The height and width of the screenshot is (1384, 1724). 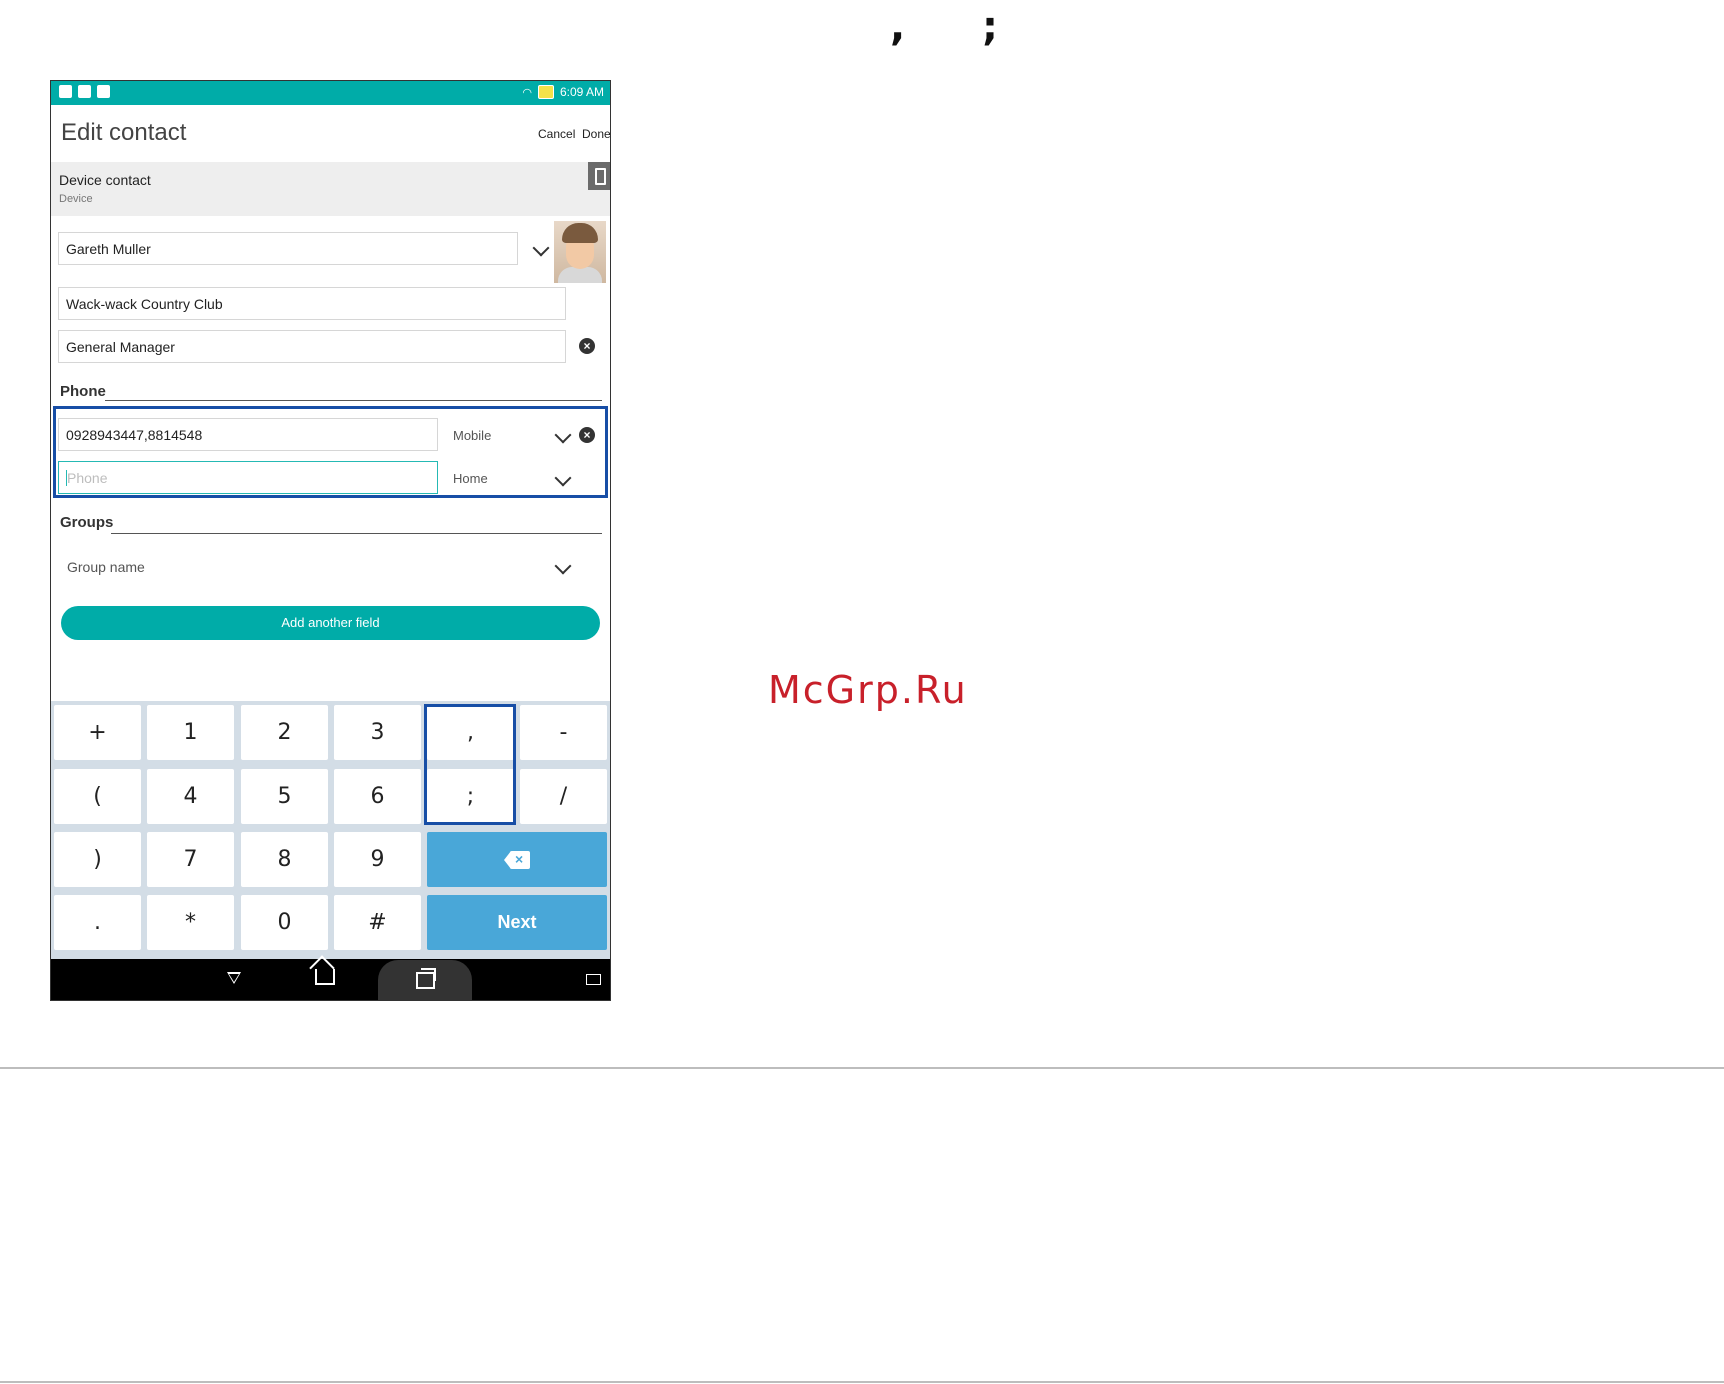 I want to click on phone-field-mobile: 0928943447,8814548, so click(x=248, y=434).